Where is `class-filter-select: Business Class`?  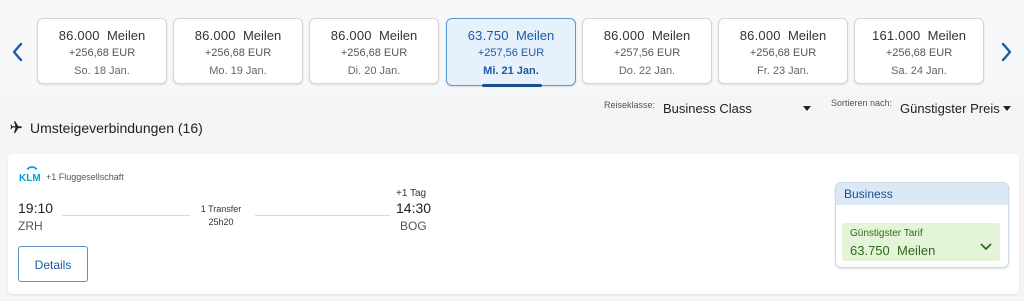
class-filter-select: Business Class is located at coordinates (707, 108).